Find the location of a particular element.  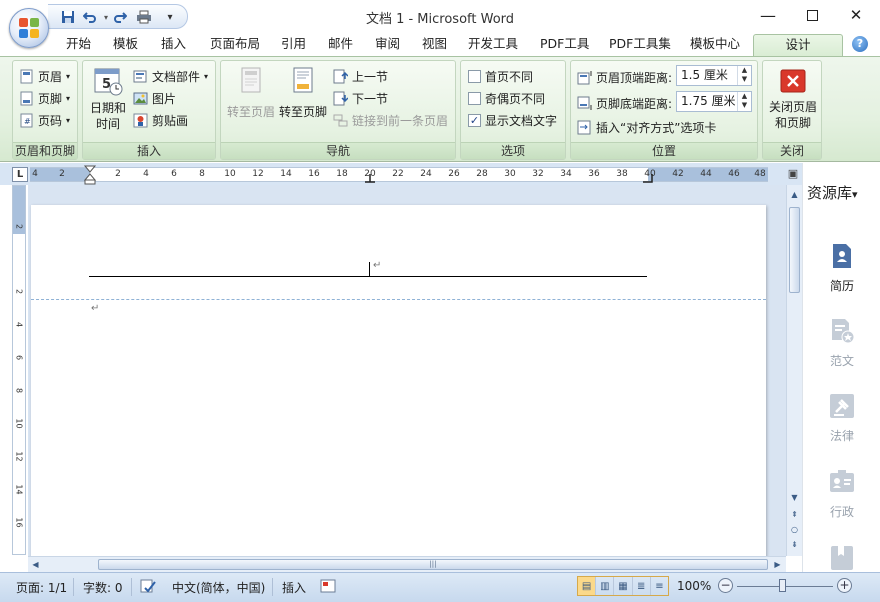

side-item-administration: 行政 is located at coordinates (841, 494).